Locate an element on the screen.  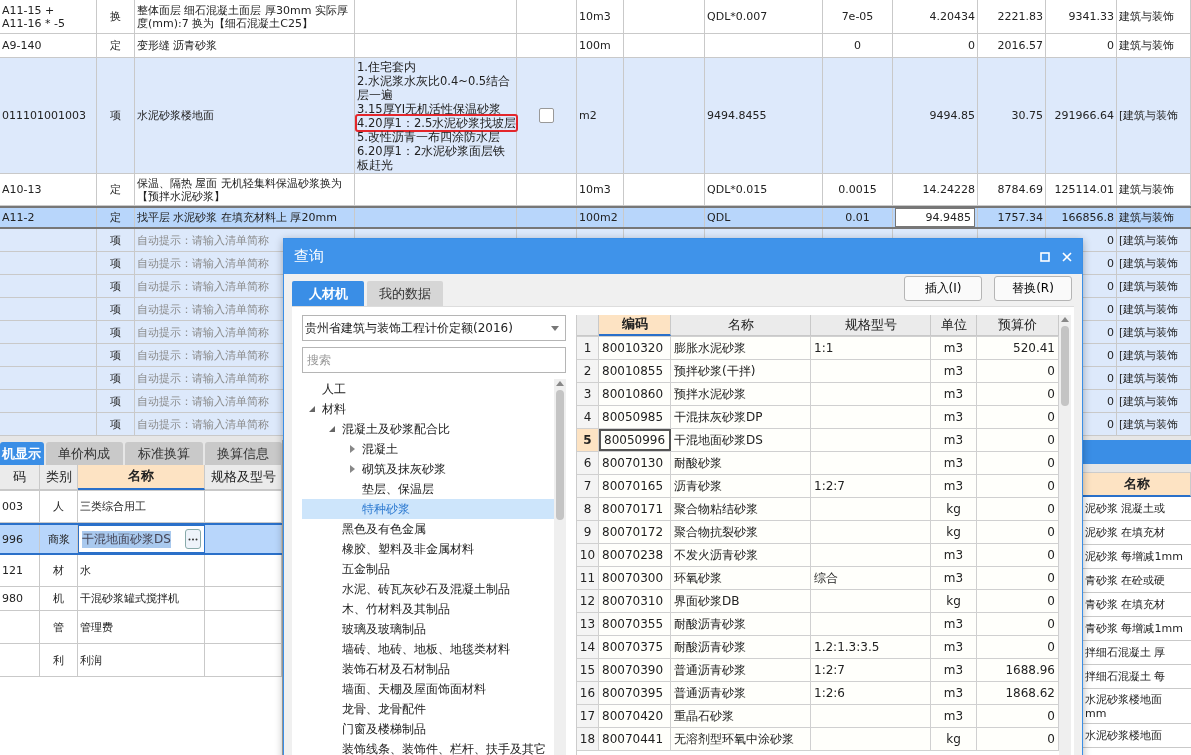
name-field: 干混地面砂浆DS is located at coordinates (141, 539).